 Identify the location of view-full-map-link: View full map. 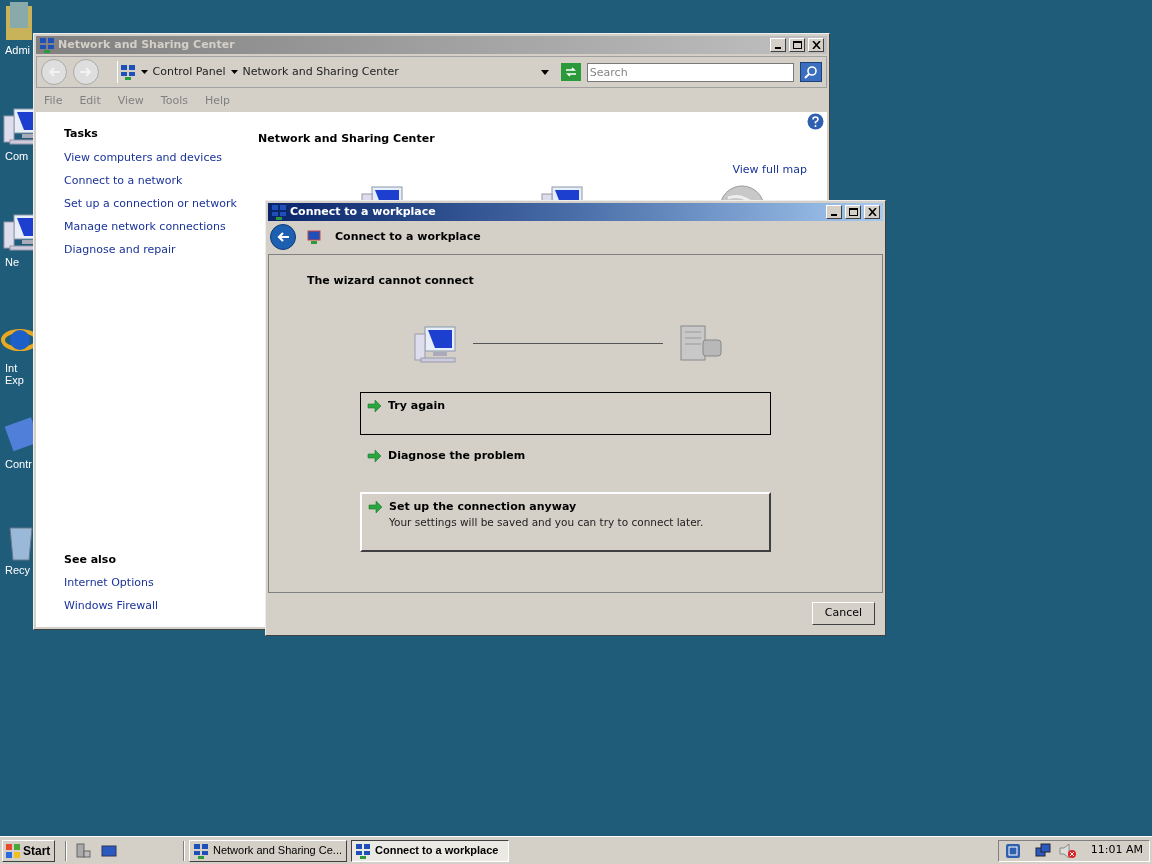
(769, 169).